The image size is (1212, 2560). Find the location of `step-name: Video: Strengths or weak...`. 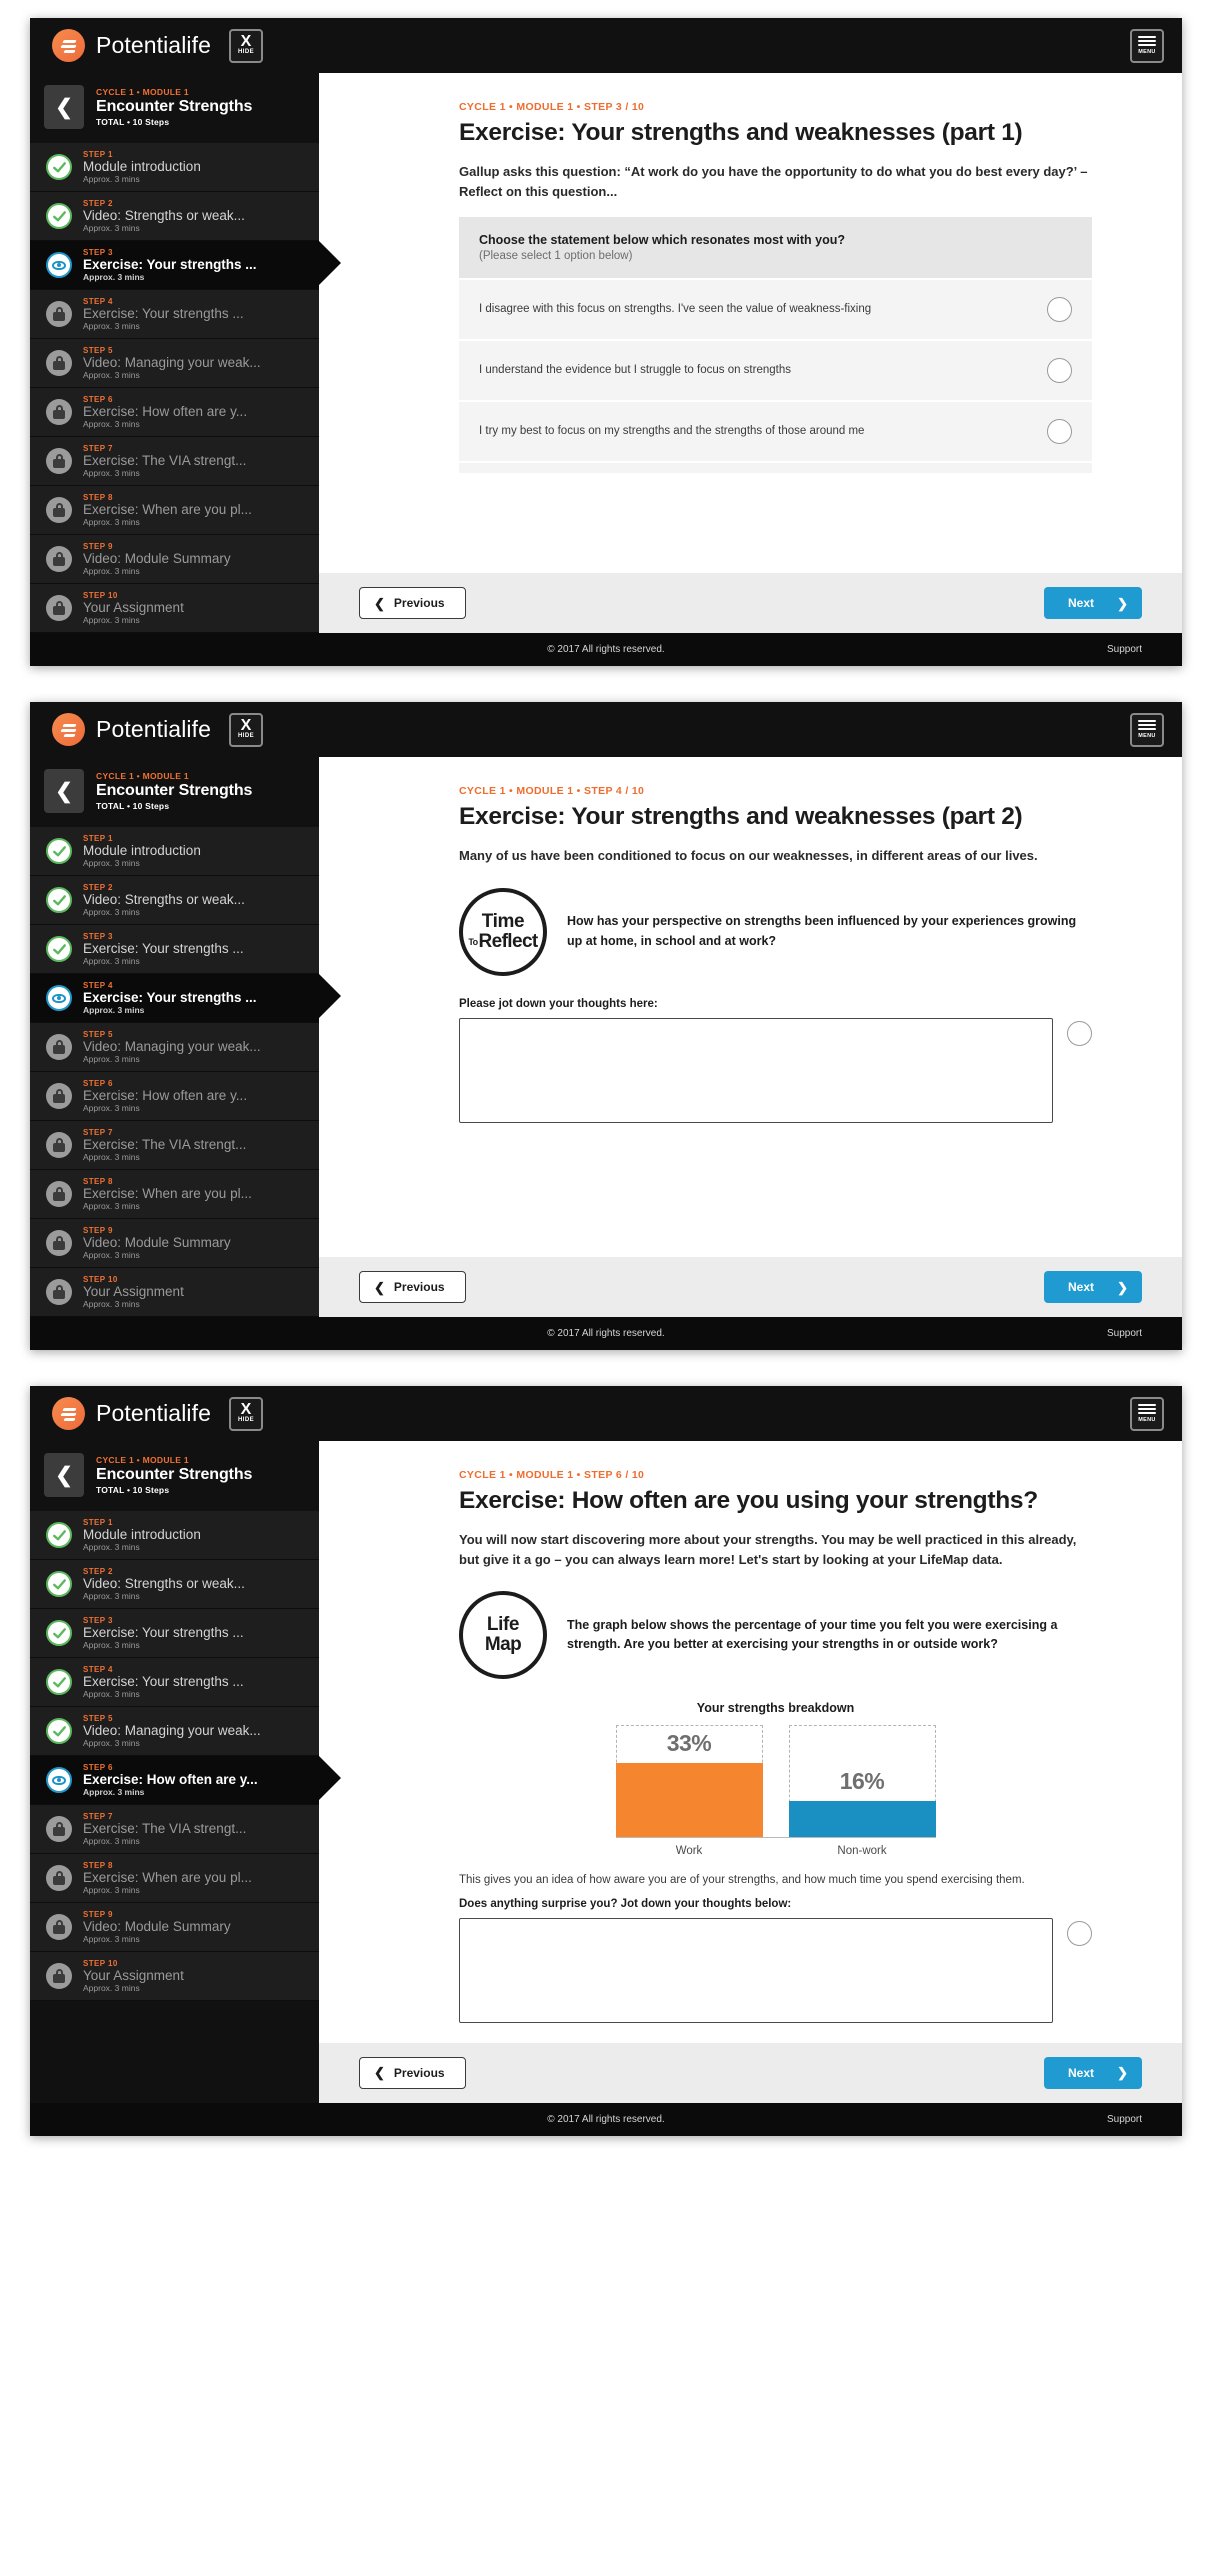

step-name: Video: Strengths or weak... is located at coordinates (164, 215).